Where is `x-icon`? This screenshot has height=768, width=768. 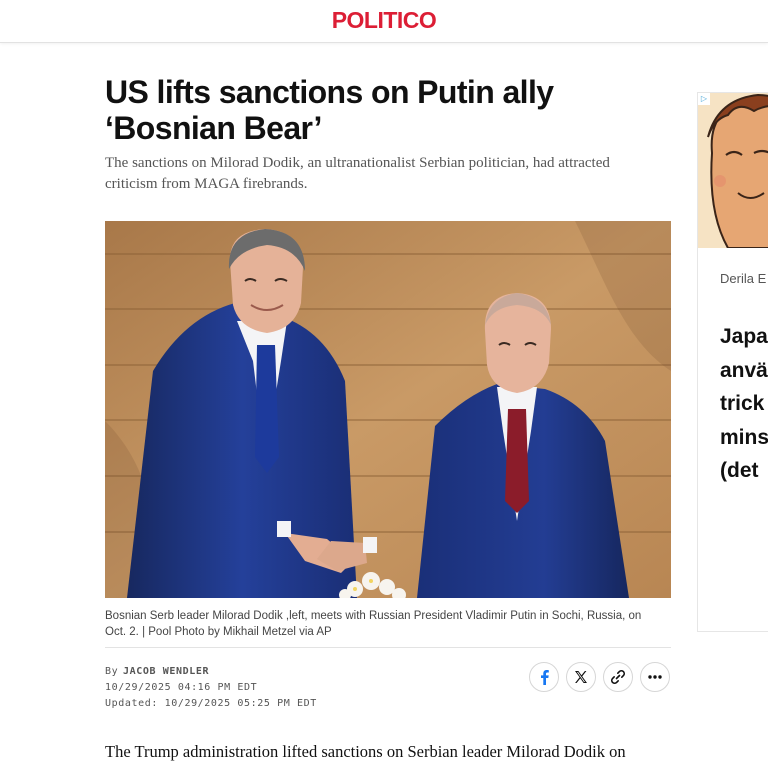
x-icon is located at coordinates (581, 677).